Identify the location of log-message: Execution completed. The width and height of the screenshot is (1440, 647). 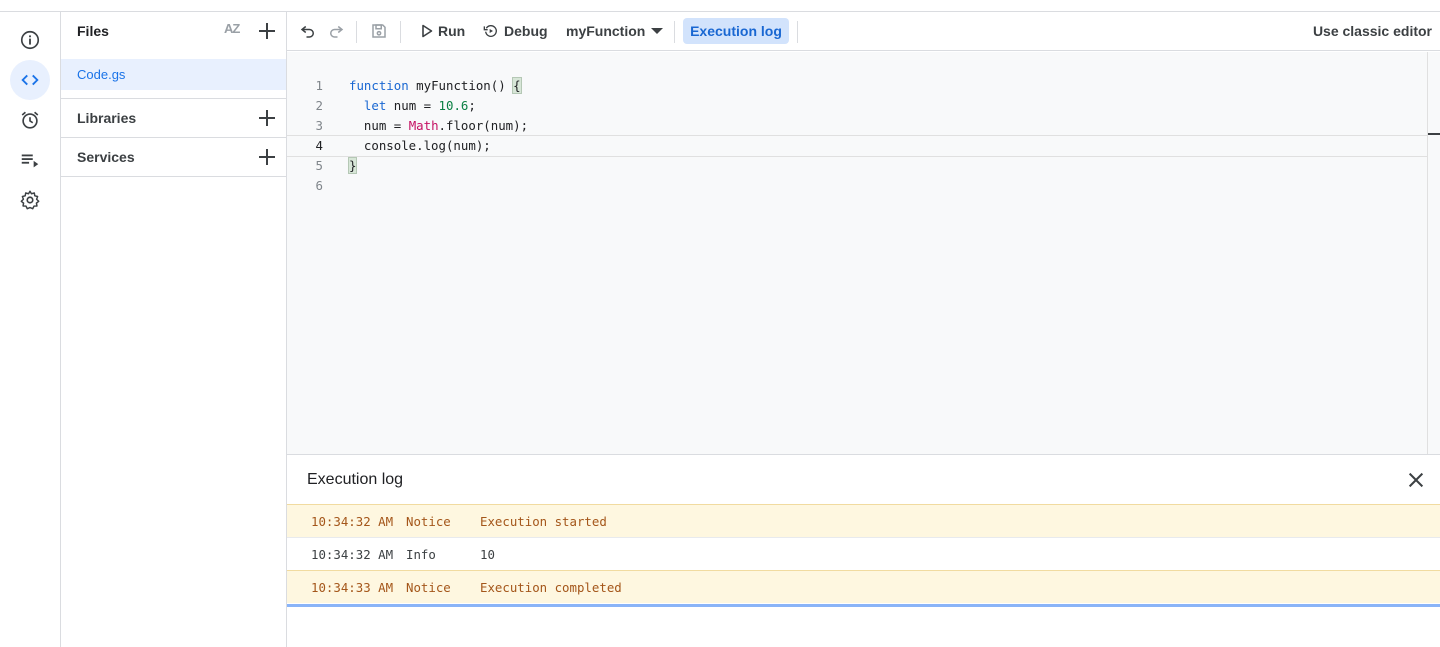
(551, 587).